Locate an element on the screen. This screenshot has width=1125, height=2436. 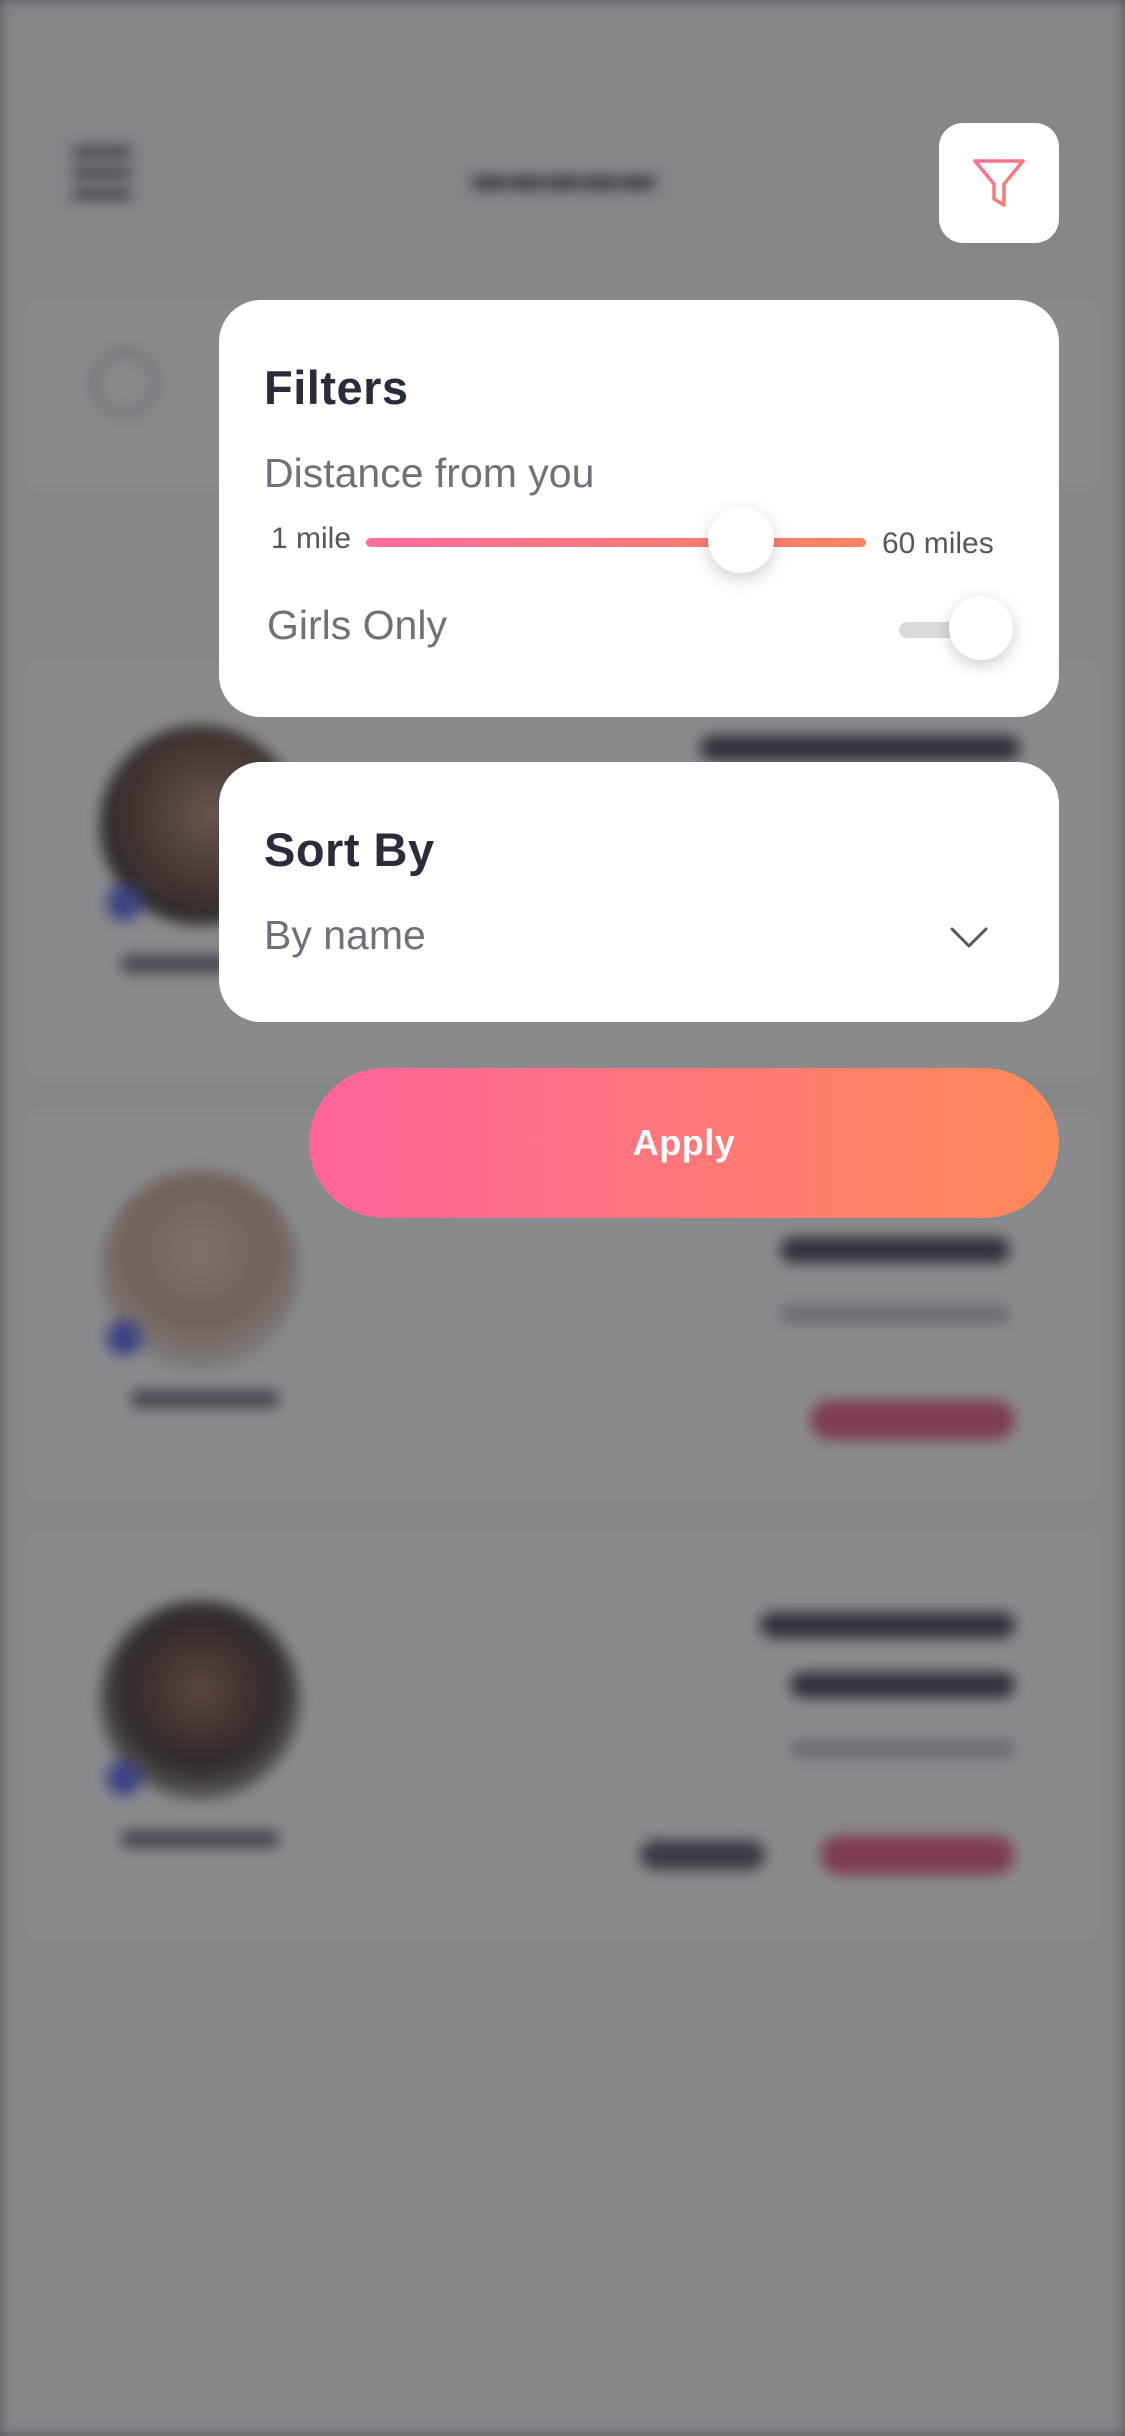
distance-min-label: 1 mile is located at coordinates (311, 538).